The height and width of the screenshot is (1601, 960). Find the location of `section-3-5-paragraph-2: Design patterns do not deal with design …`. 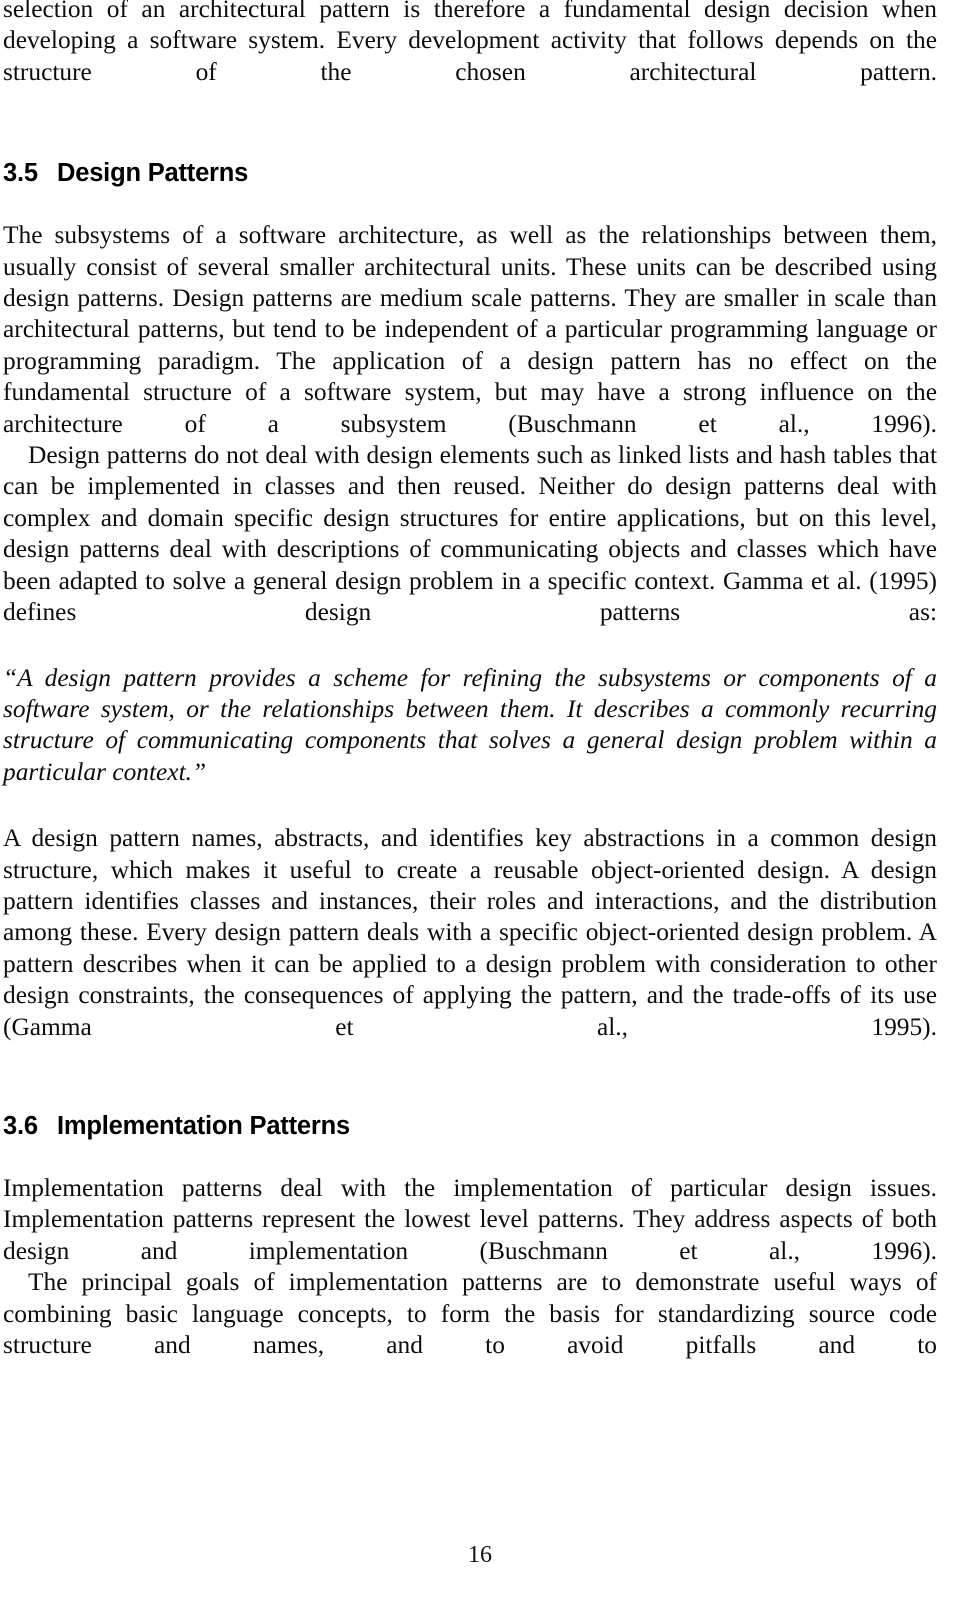

section-3-5-paragraph-2: Design patterns do not deal with design … is located at coordinates (470, 534).